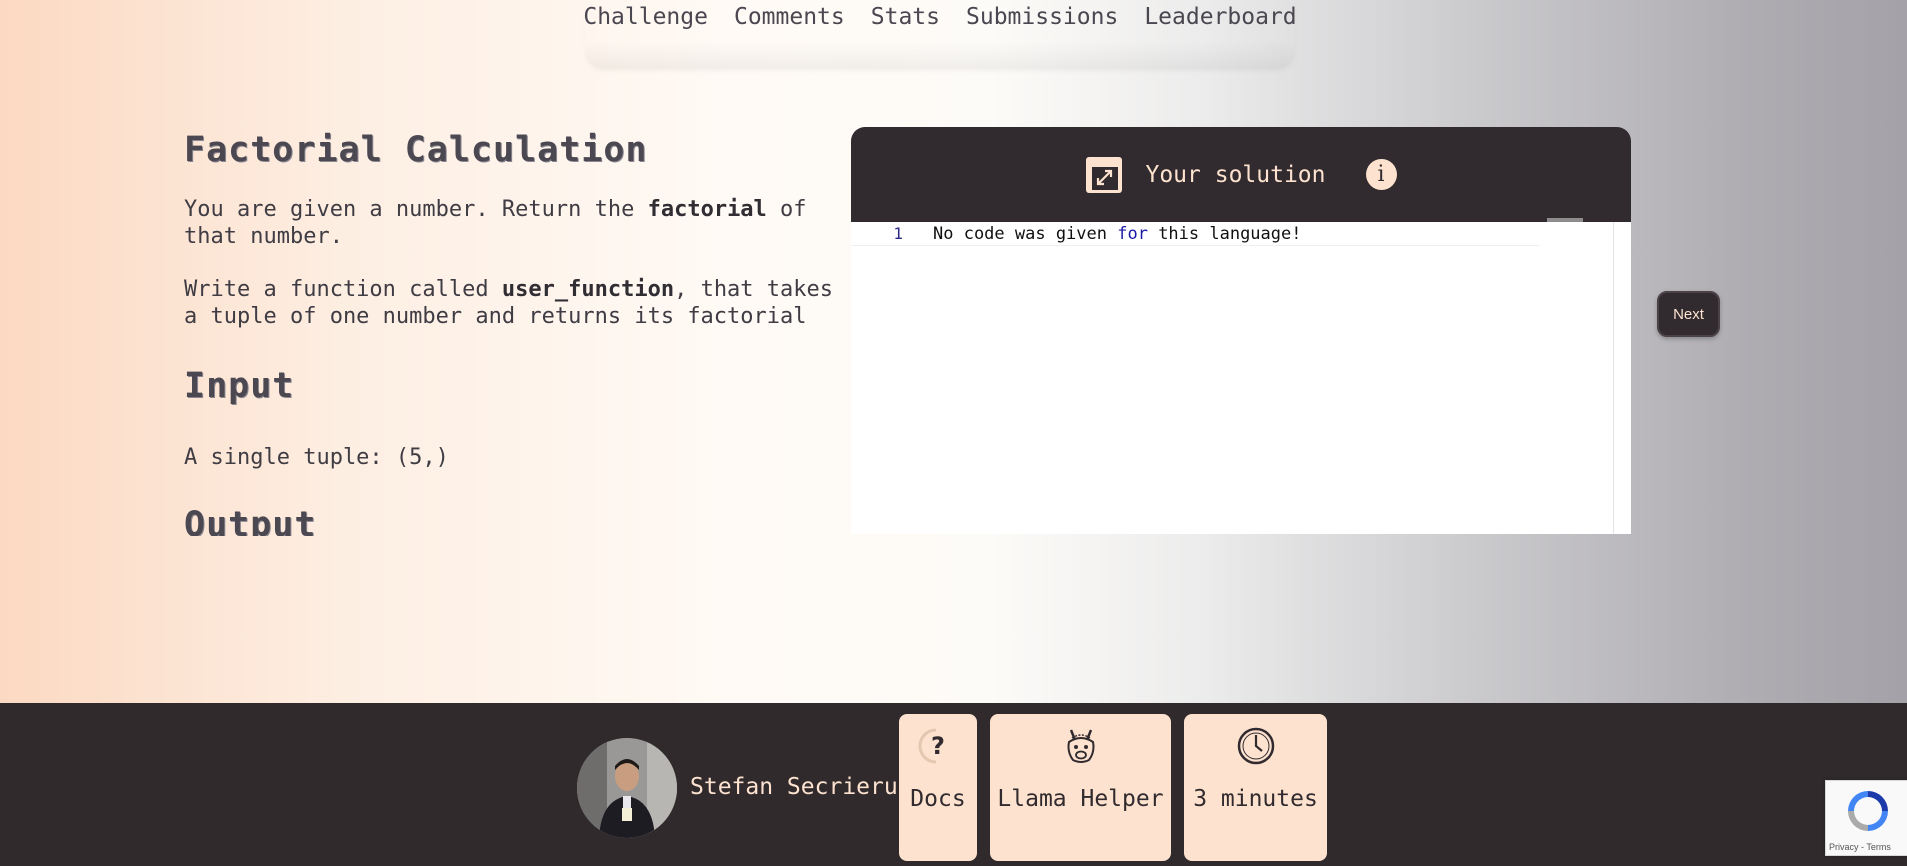  Describe the element at coordinates (789, 36) in the screenshot. I see `nav-comments: Comments` at that location.